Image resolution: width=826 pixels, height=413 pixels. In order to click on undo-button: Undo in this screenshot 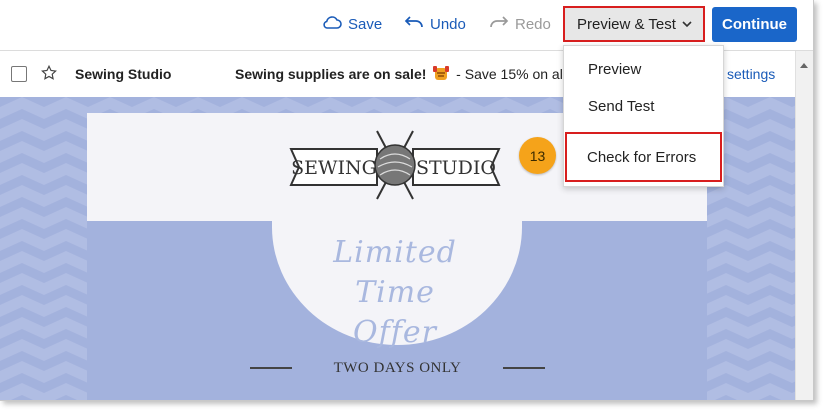, I will do `click(435, 24)`.